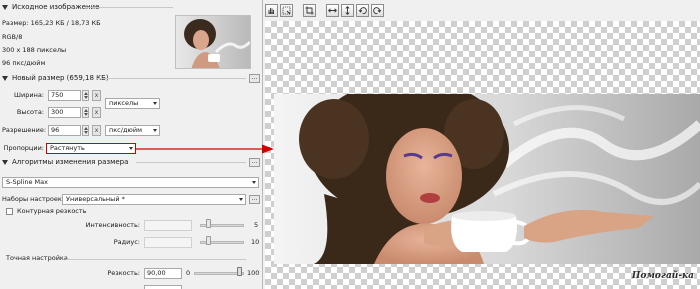 This screenshot has height=289, width=700. I want to click on thumbnail-photo, so click(213, 42).